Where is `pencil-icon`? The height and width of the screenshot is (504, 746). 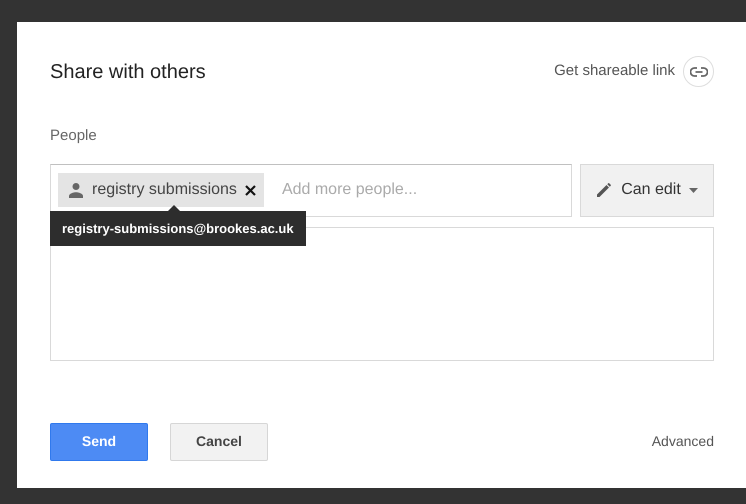
pencil-icon is located at coordinates (604, 190).